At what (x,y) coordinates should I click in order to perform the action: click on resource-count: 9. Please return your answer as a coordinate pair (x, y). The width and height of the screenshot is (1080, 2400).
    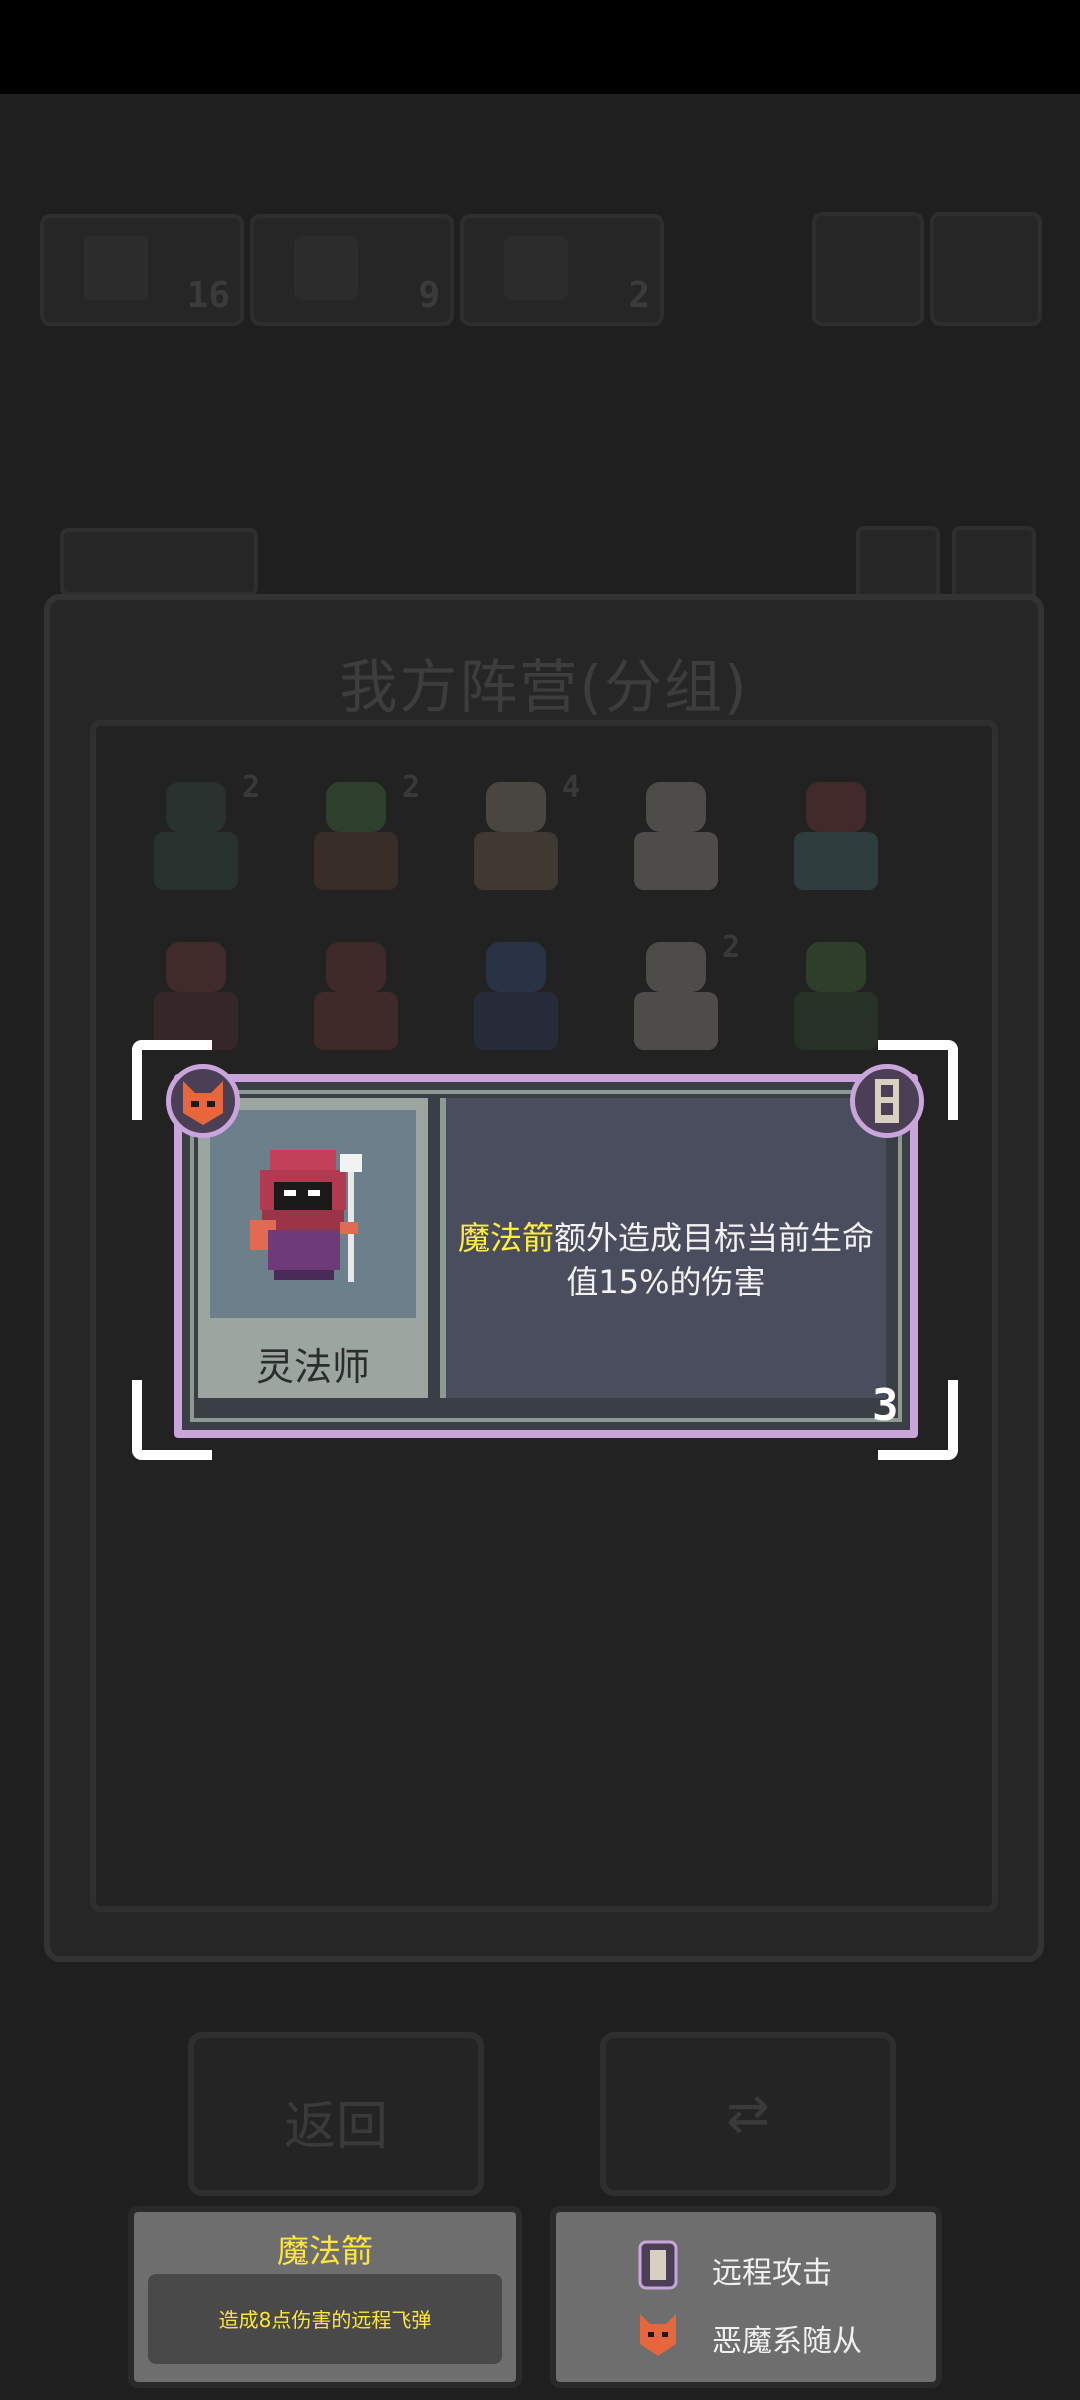
    Looking at the image, I should click on (429, 295).